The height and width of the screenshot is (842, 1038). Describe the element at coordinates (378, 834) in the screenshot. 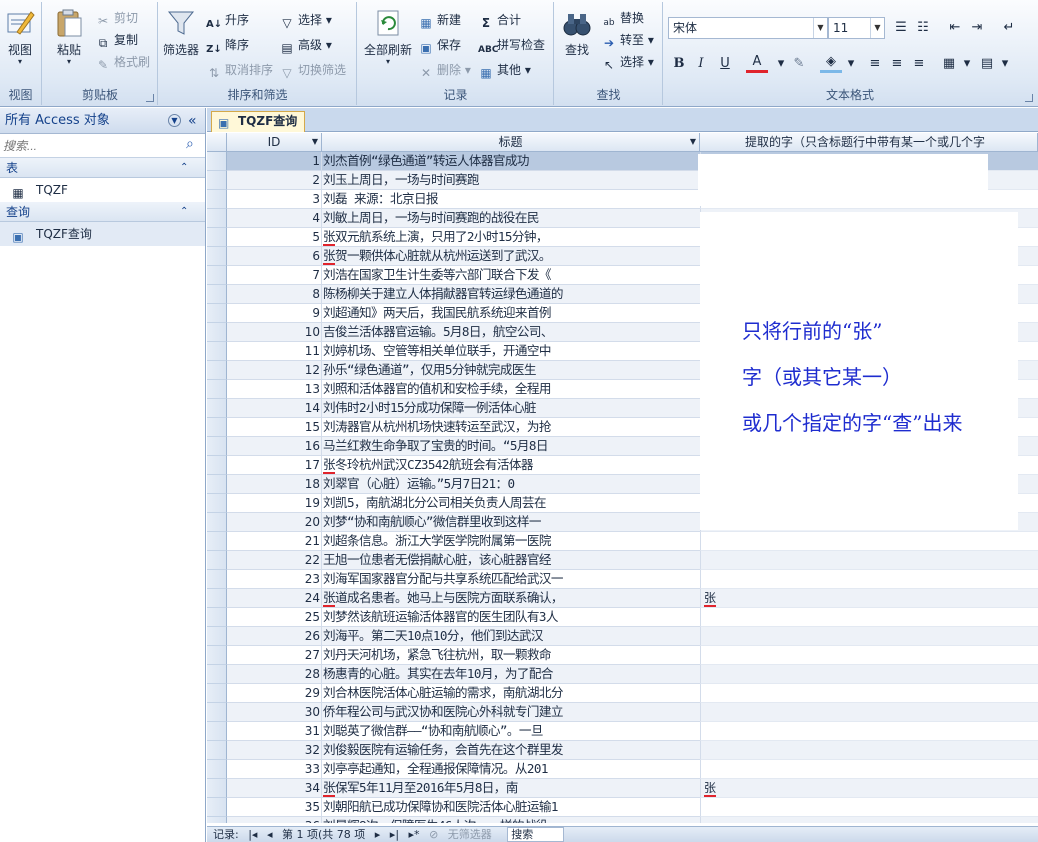

I see `next-record-icon: ▸` at that location.